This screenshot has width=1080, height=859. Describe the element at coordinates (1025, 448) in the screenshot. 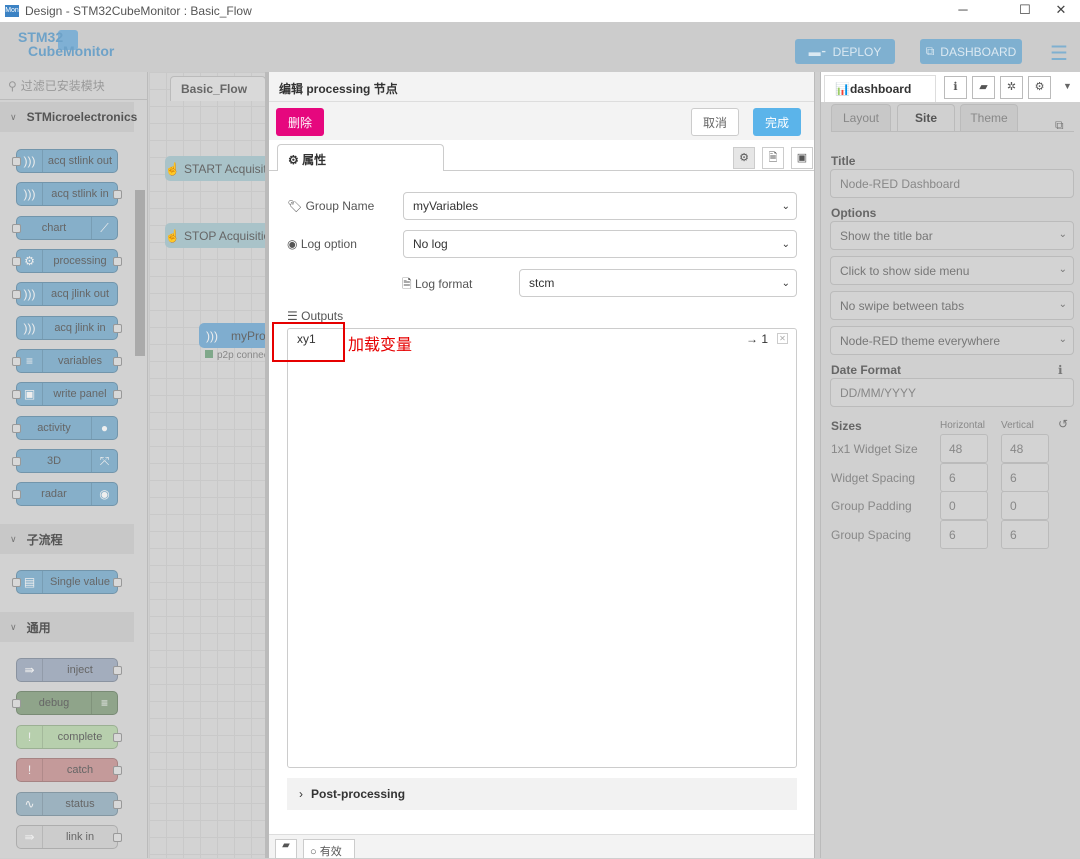

I see `size-vertical-input: 48` at that location.